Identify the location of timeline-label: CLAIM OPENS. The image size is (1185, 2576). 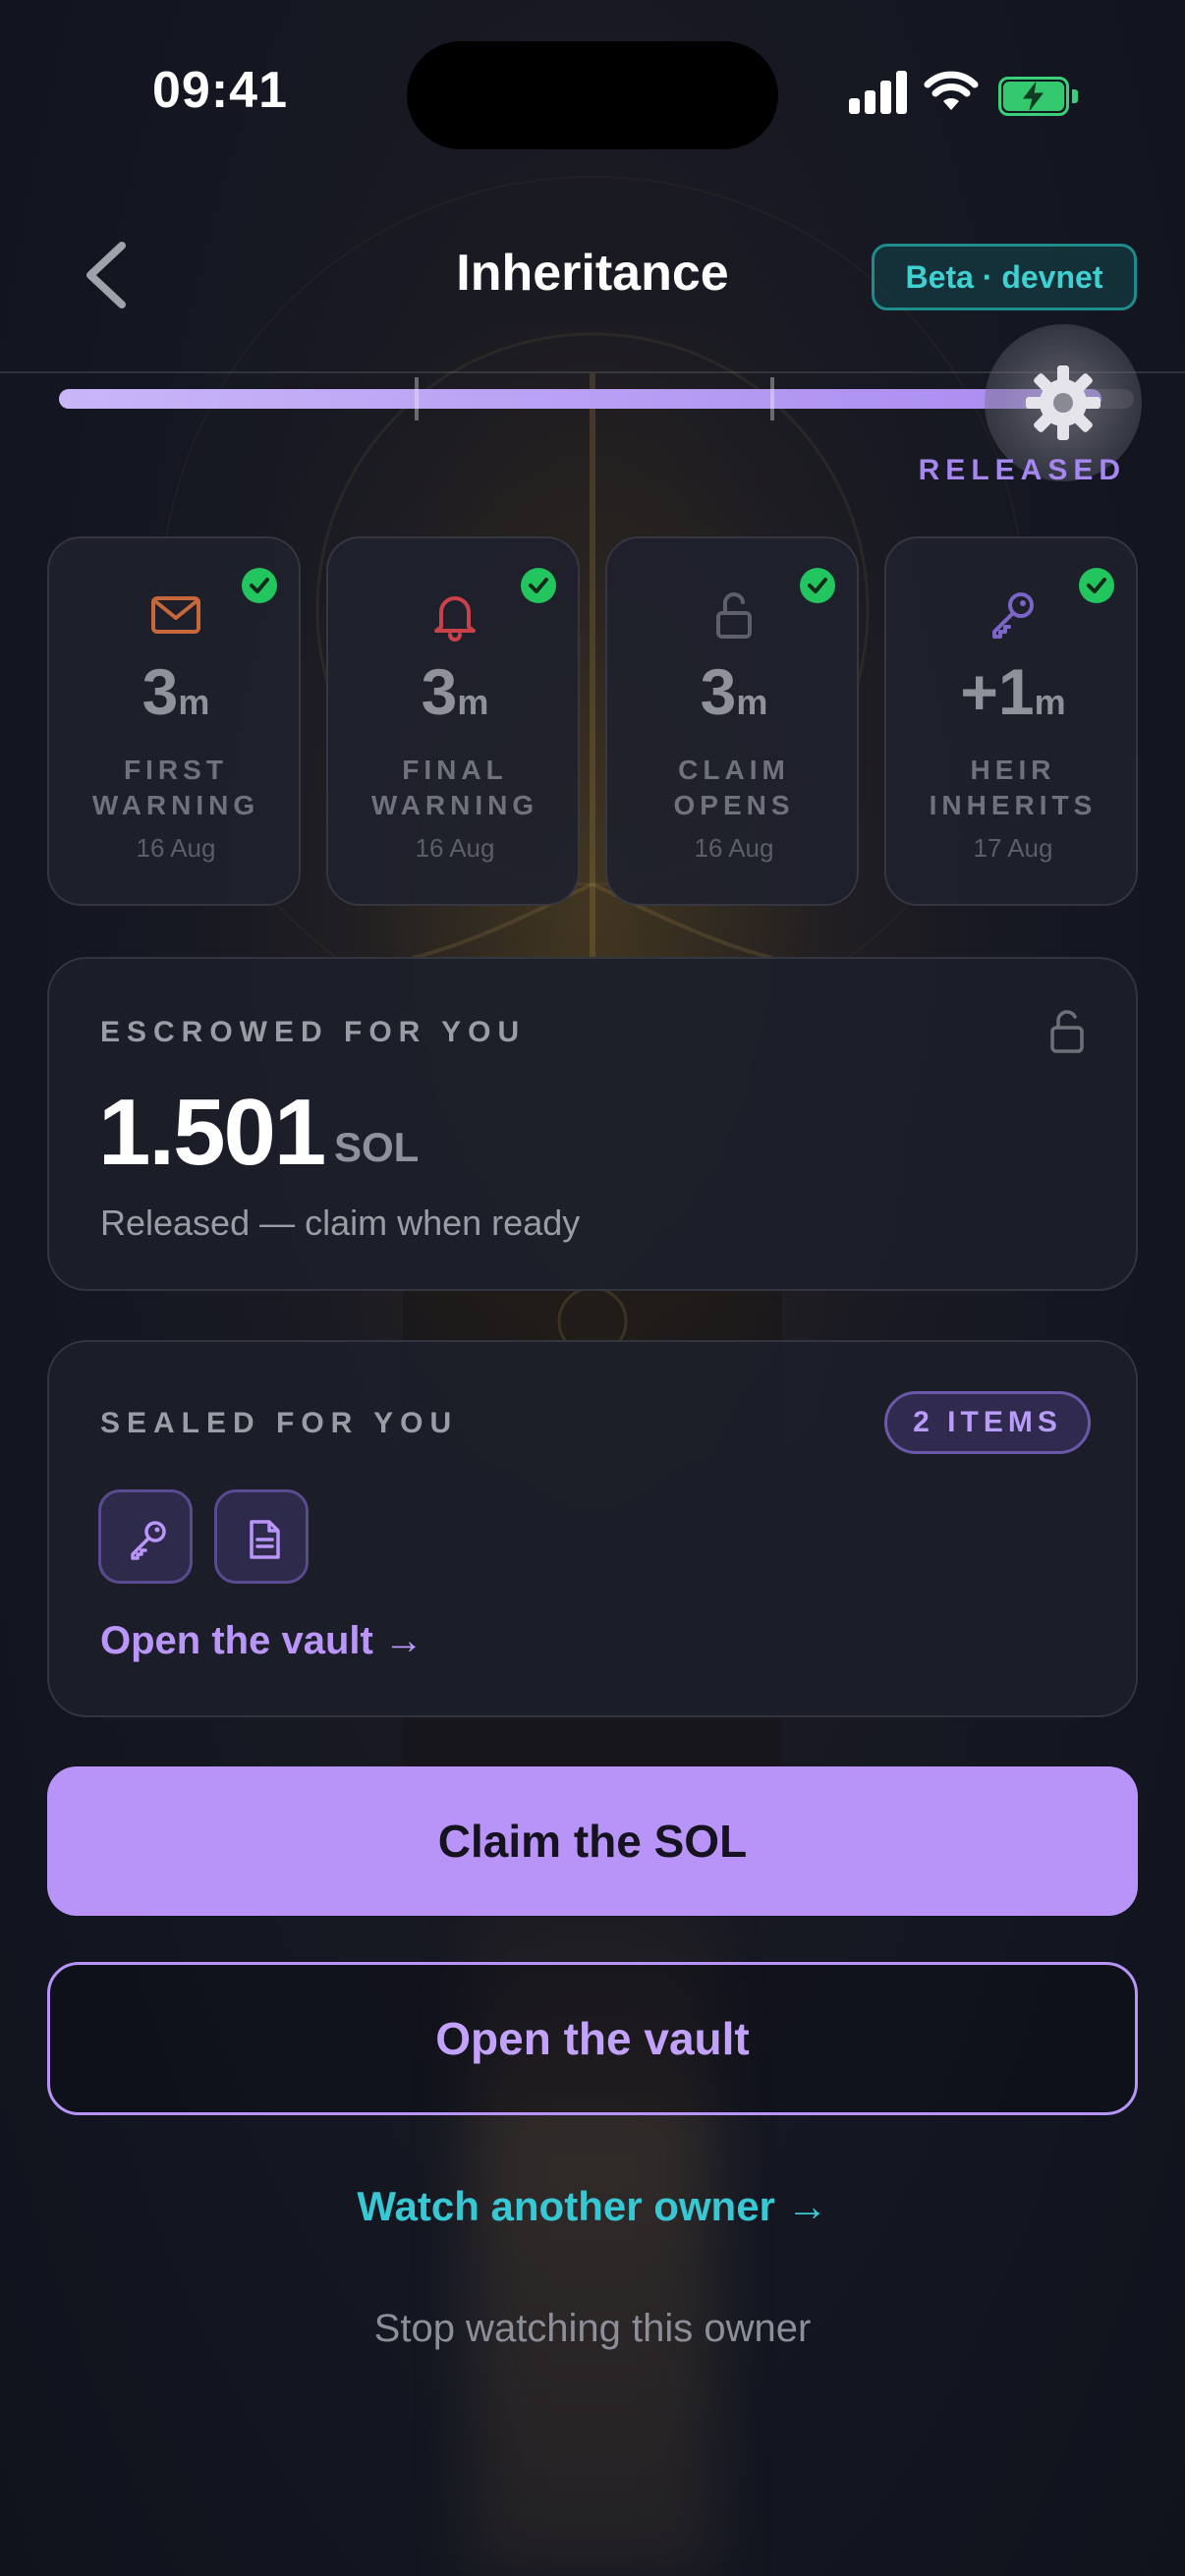
(734, 787).